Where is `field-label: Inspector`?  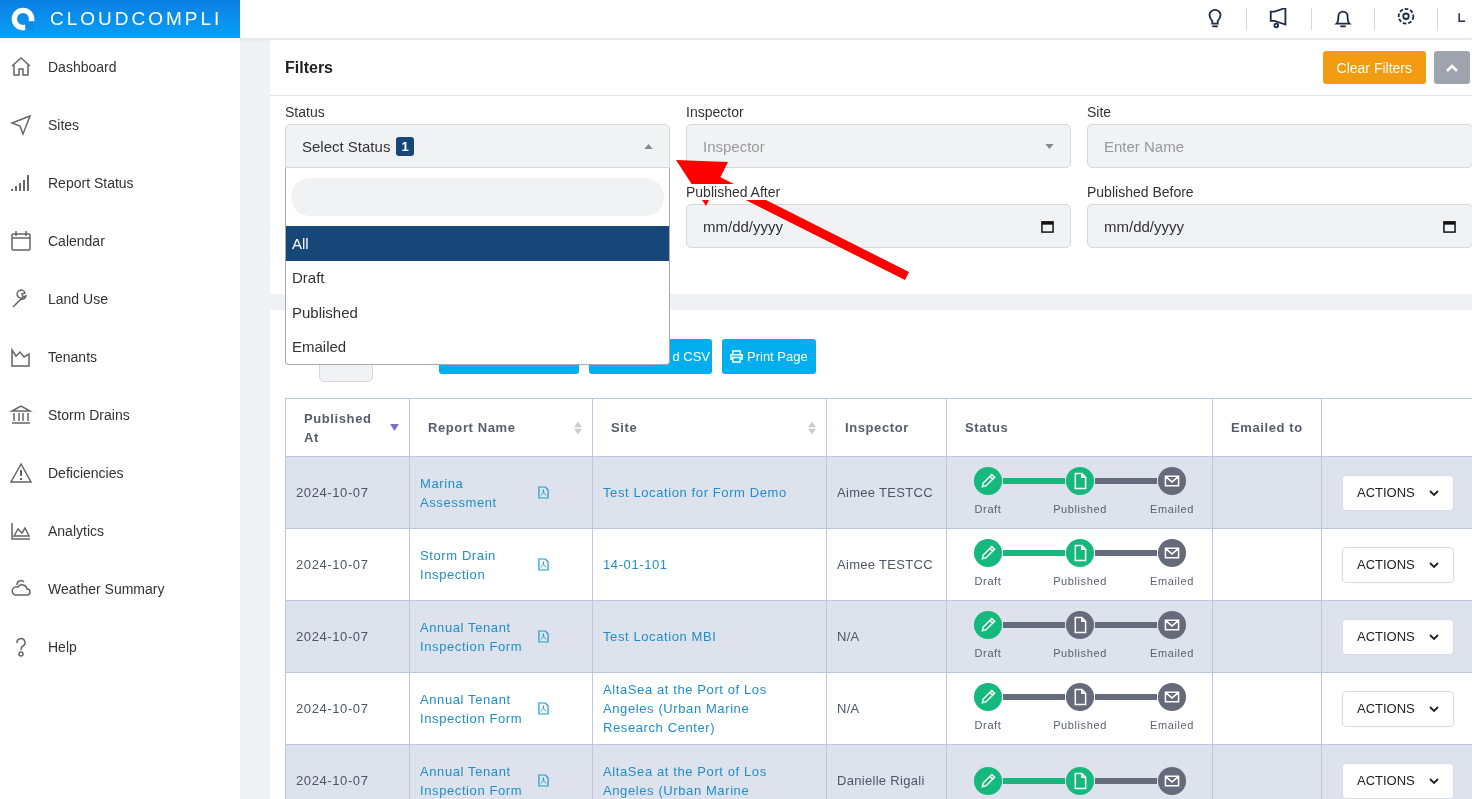 field-label: Inspector is located at coordinates (715, 112).